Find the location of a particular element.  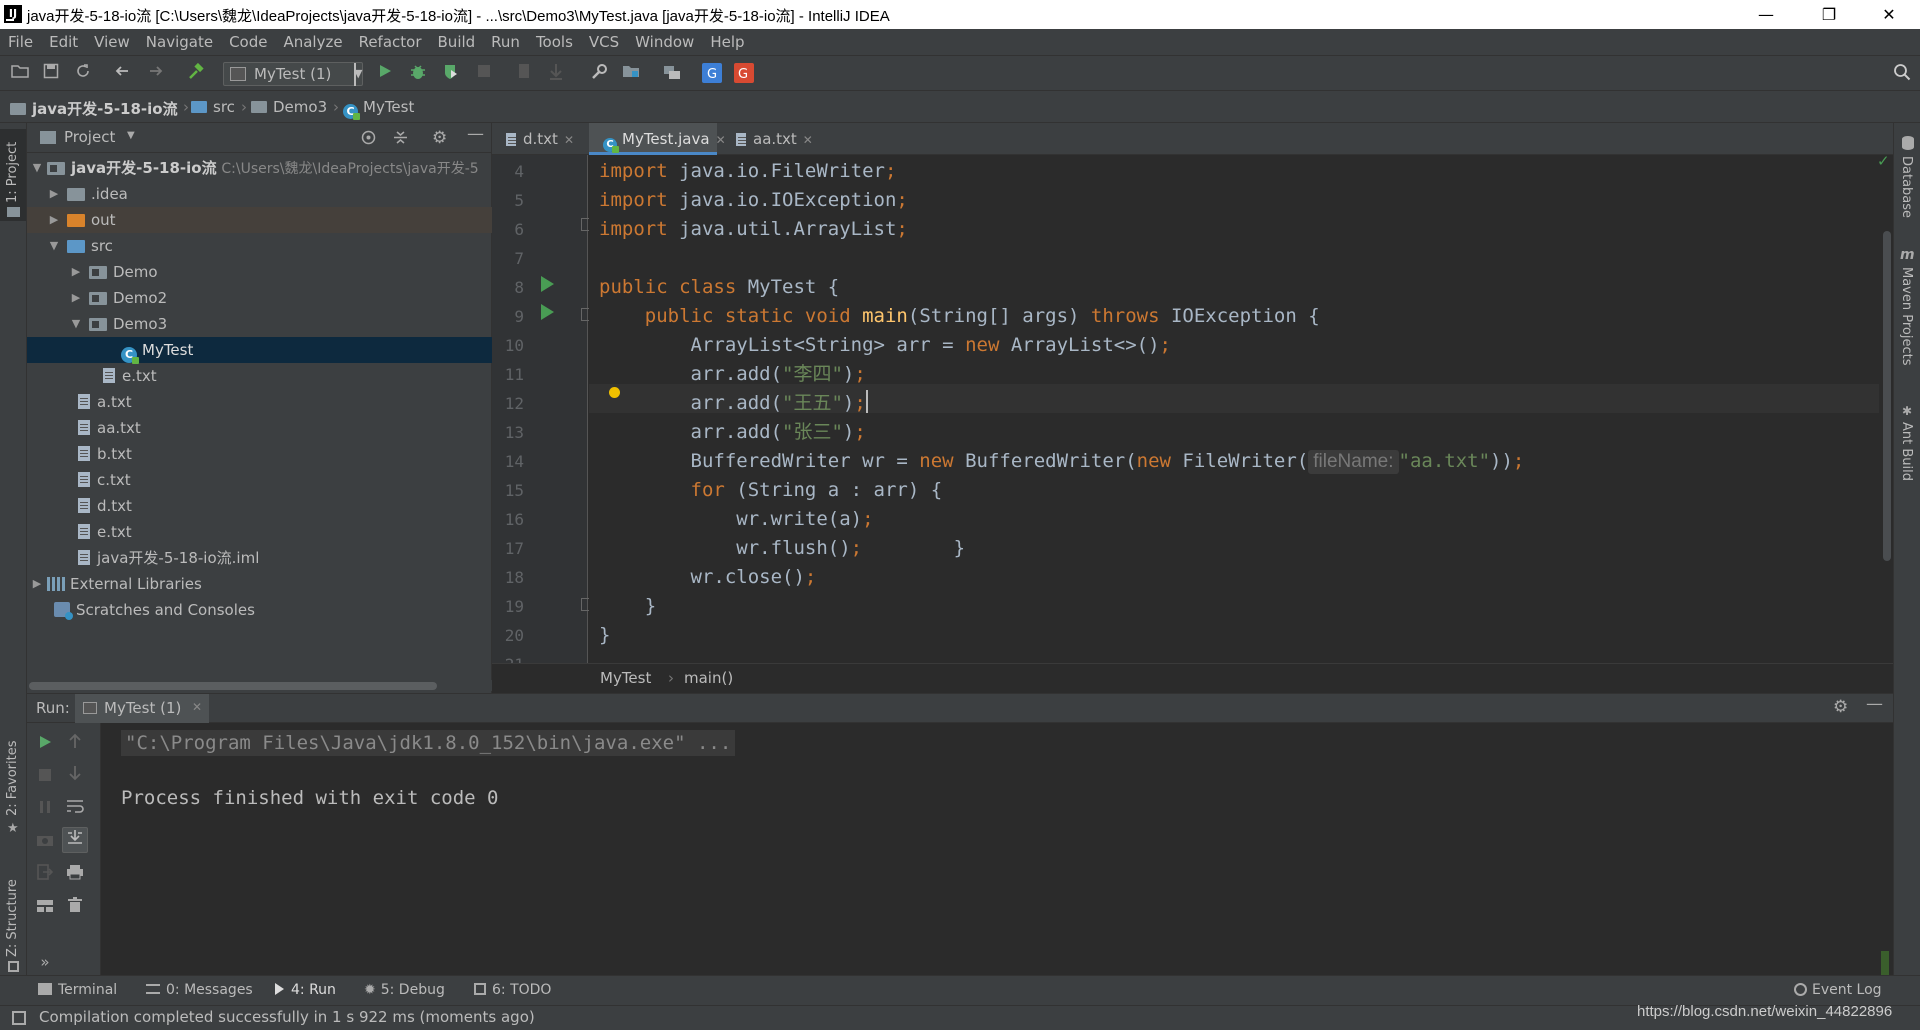

menu-refactor: Refactor is located at coordinates (390, 42).